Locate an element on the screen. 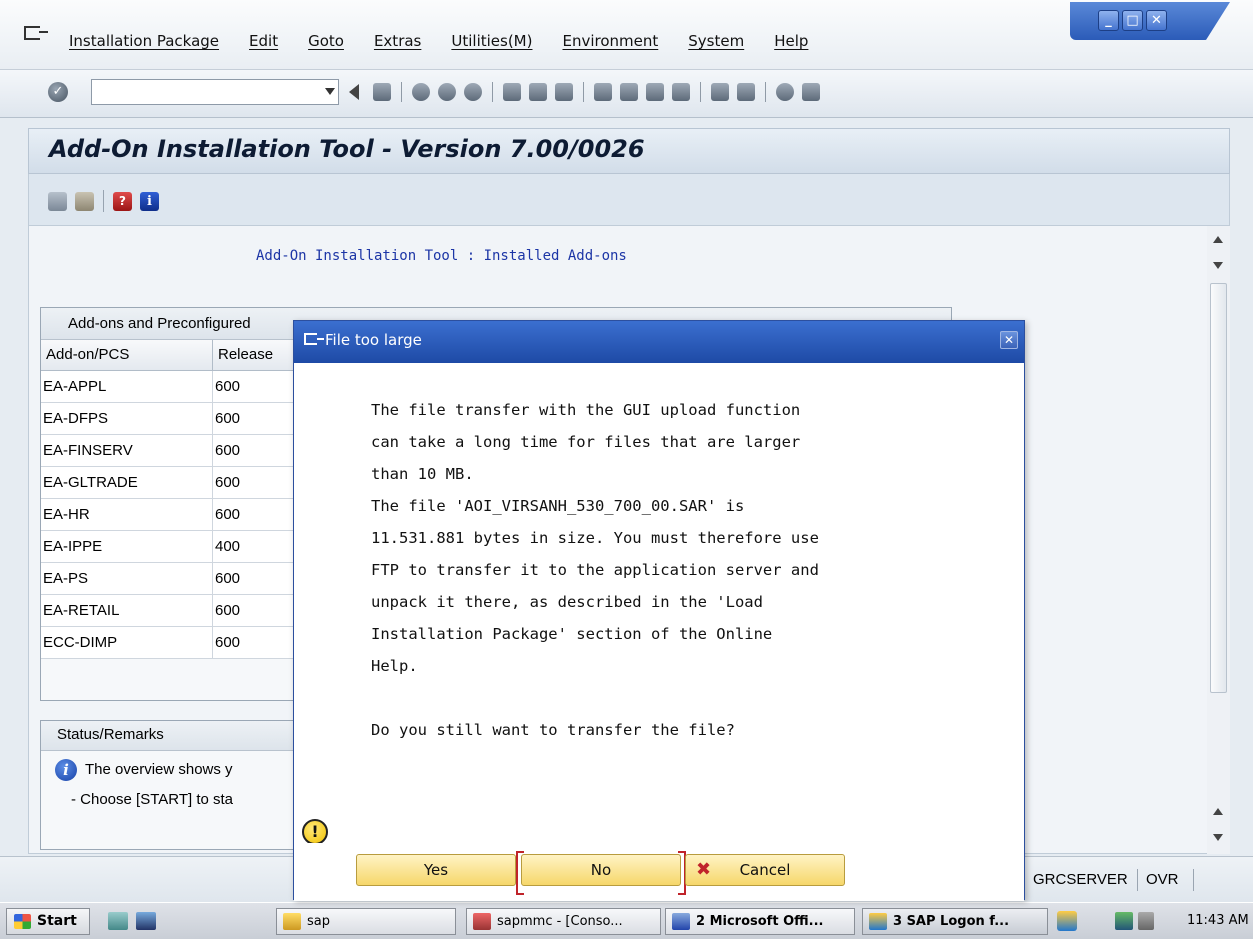  display-icon is located at coordinates (57, 201).